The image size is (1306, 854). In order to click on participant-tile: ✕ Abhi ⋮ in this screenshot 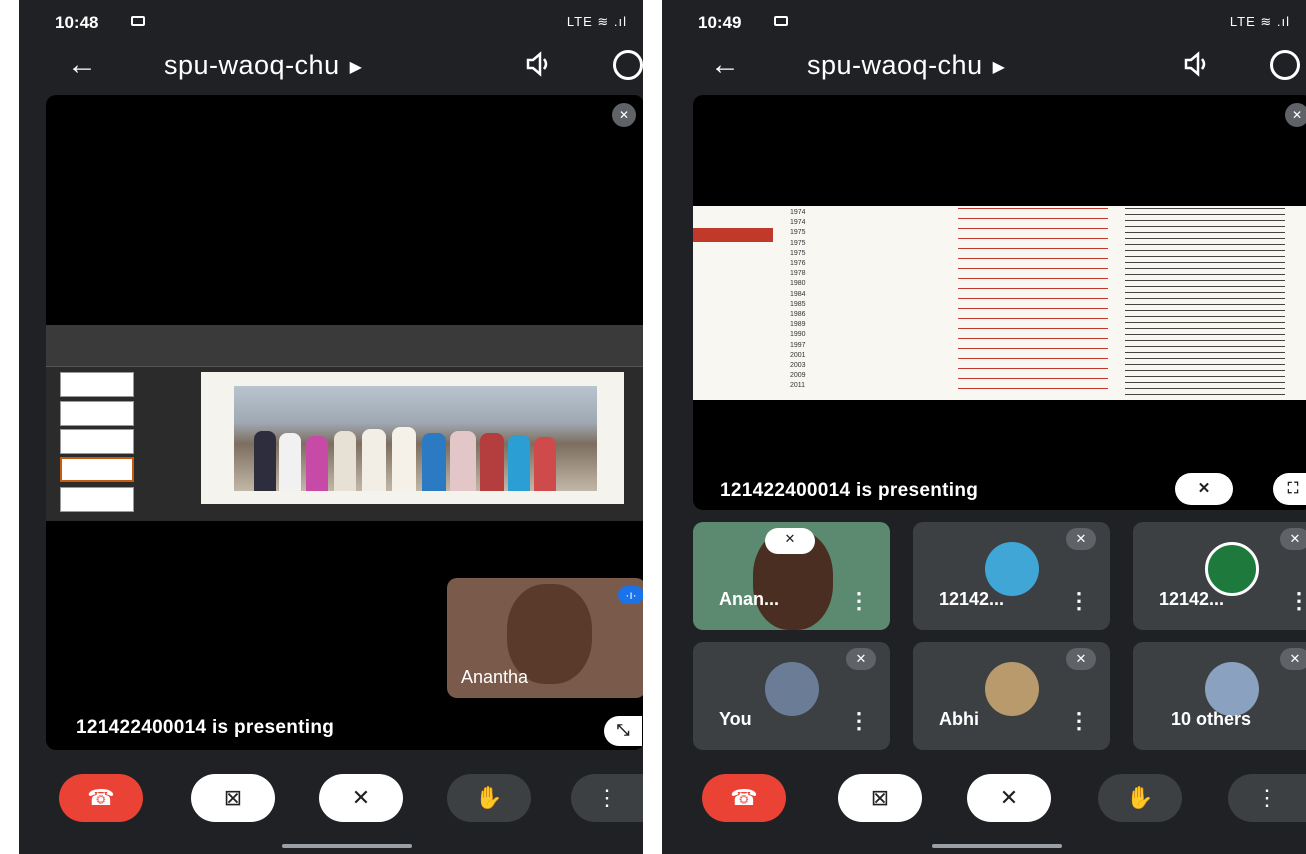, I will do `click(1011, 696)`.